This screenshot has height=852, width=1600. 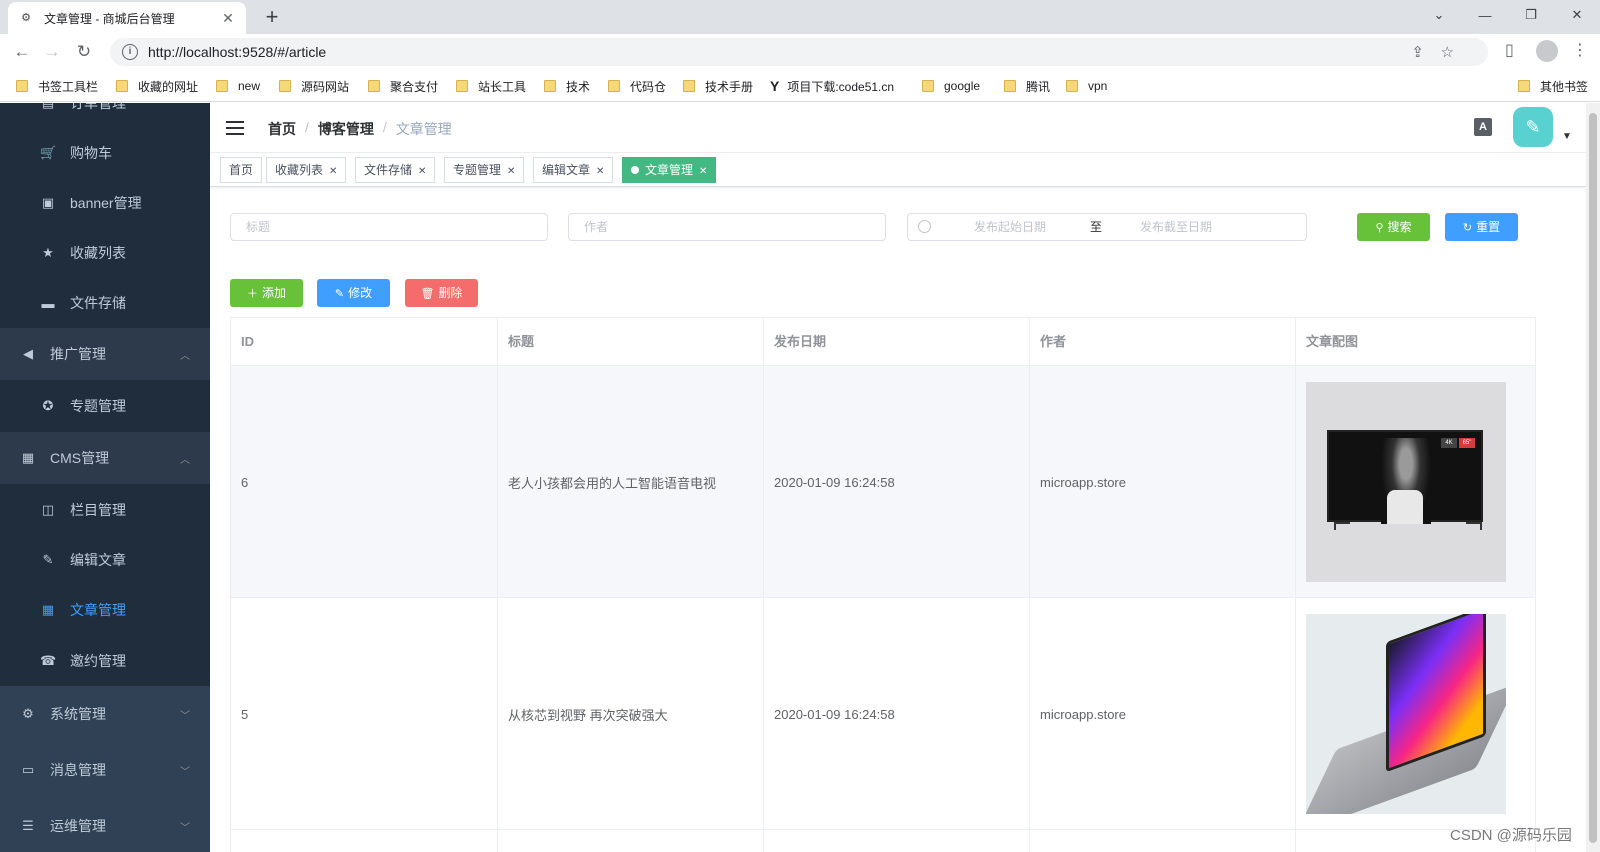 What do you see at coordinates (1415, 342) in the screenshot?
I see `column-header-image: 文章配图` at bounding box center [1415, 342].